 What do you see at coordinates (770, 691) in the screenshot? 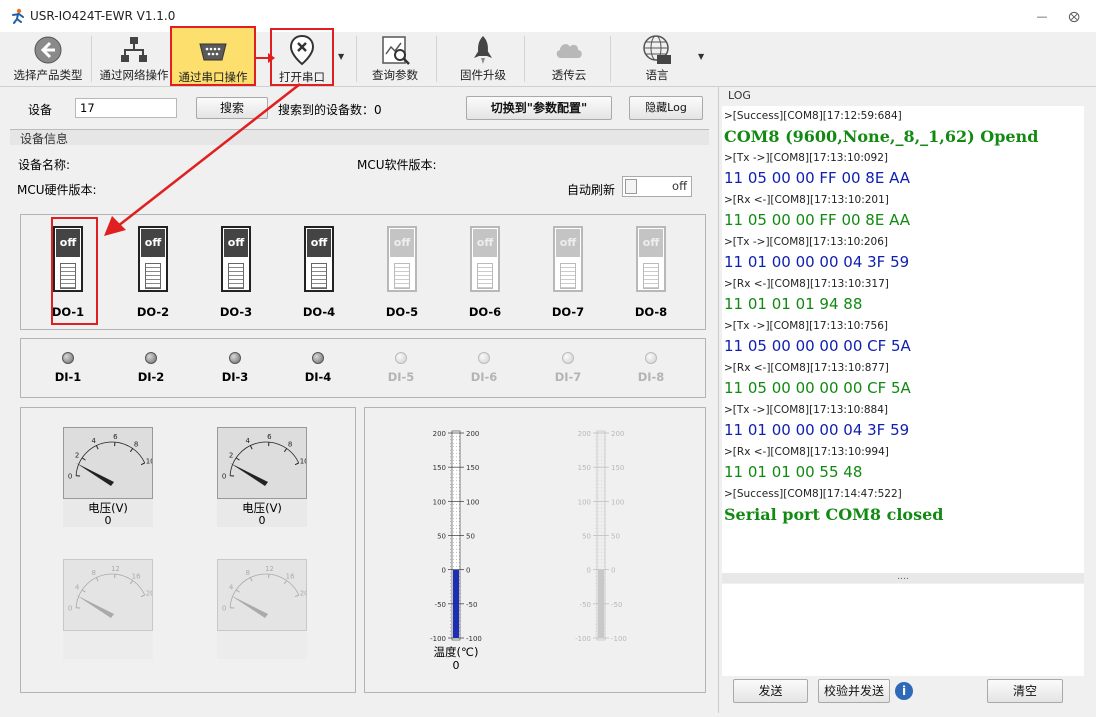
I see `send-button: 发送` at bounding box center [770, 691].